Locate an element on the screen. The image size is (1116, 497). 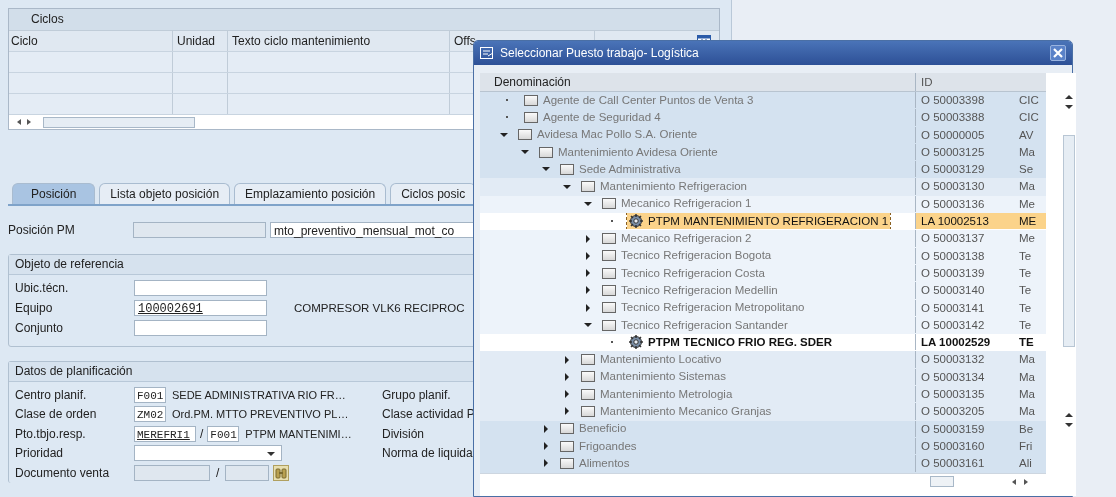
tree-node: Mecanico Refrigeracion 2 is located at coordinates (686, 238).